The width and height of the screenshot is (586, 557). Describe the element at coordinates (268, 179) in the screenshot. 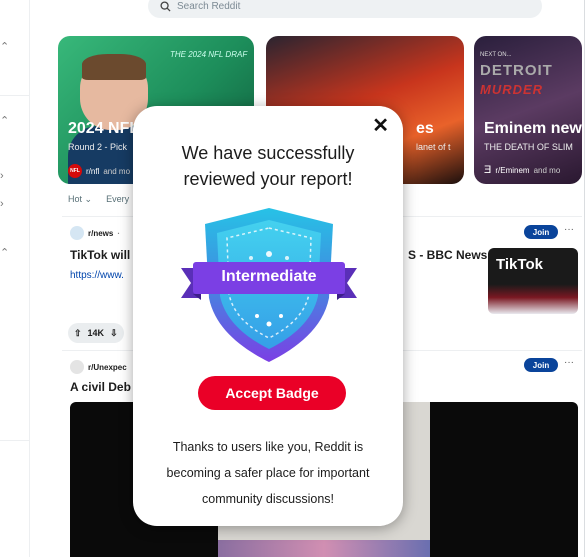

I see `modal-title-line2: reviewed your report!` at that location.